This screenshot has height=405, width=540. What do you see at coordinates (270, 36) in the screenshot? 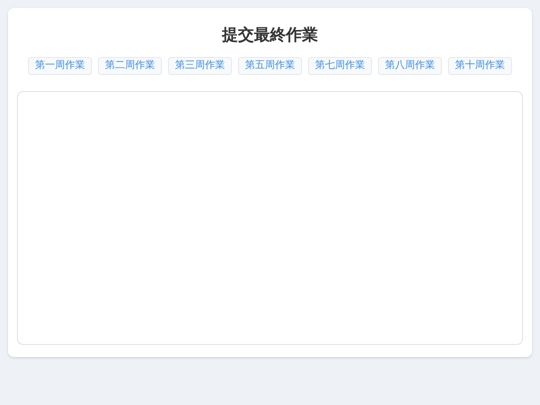
I see `page-title: 提交最終作業` at bounding box center [270, 36].